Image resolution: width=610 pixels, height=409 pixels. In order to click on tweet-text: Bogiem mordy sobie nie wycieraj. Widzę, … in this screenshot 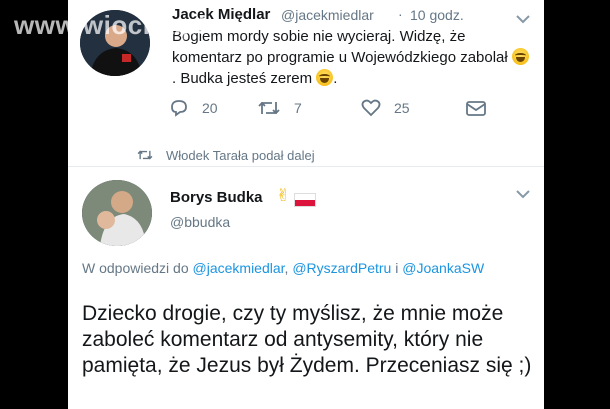, I will do `click(352, 57)`.